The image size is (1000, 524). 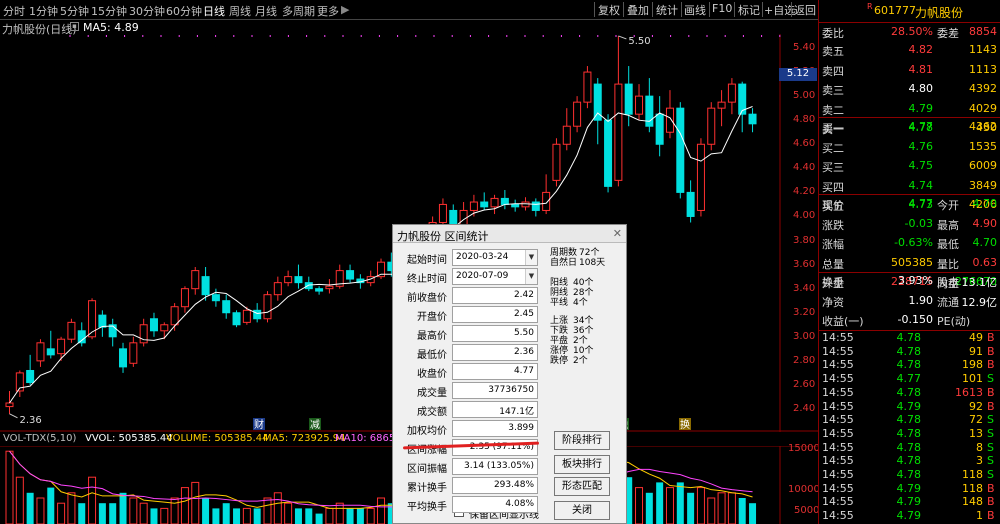 What do you see at coordinates (667, 10) in the screenshot?
I see `statistics-button: 统计` at bounding box center [667, 10].